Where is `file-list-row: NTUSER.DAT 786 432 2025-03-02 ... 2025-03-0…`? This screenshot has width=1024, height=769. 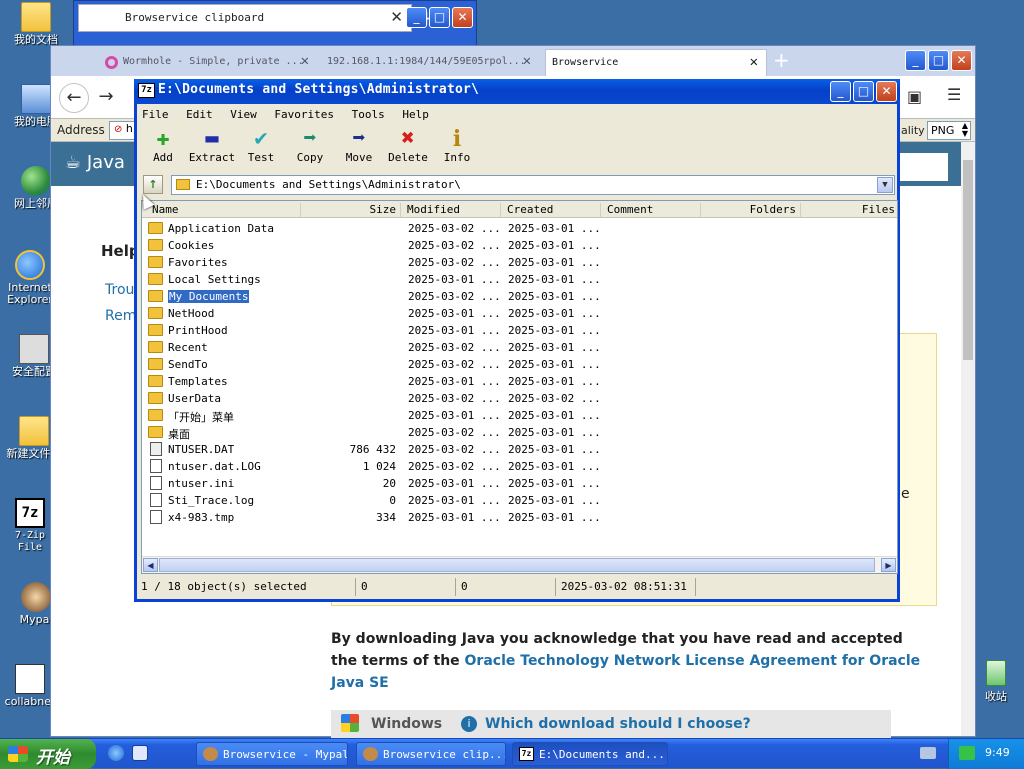 file-list-row: NTUSER.DAT 786 432 2025-03-02 ... 2025-03-0… is located at coordinates (519, 449).